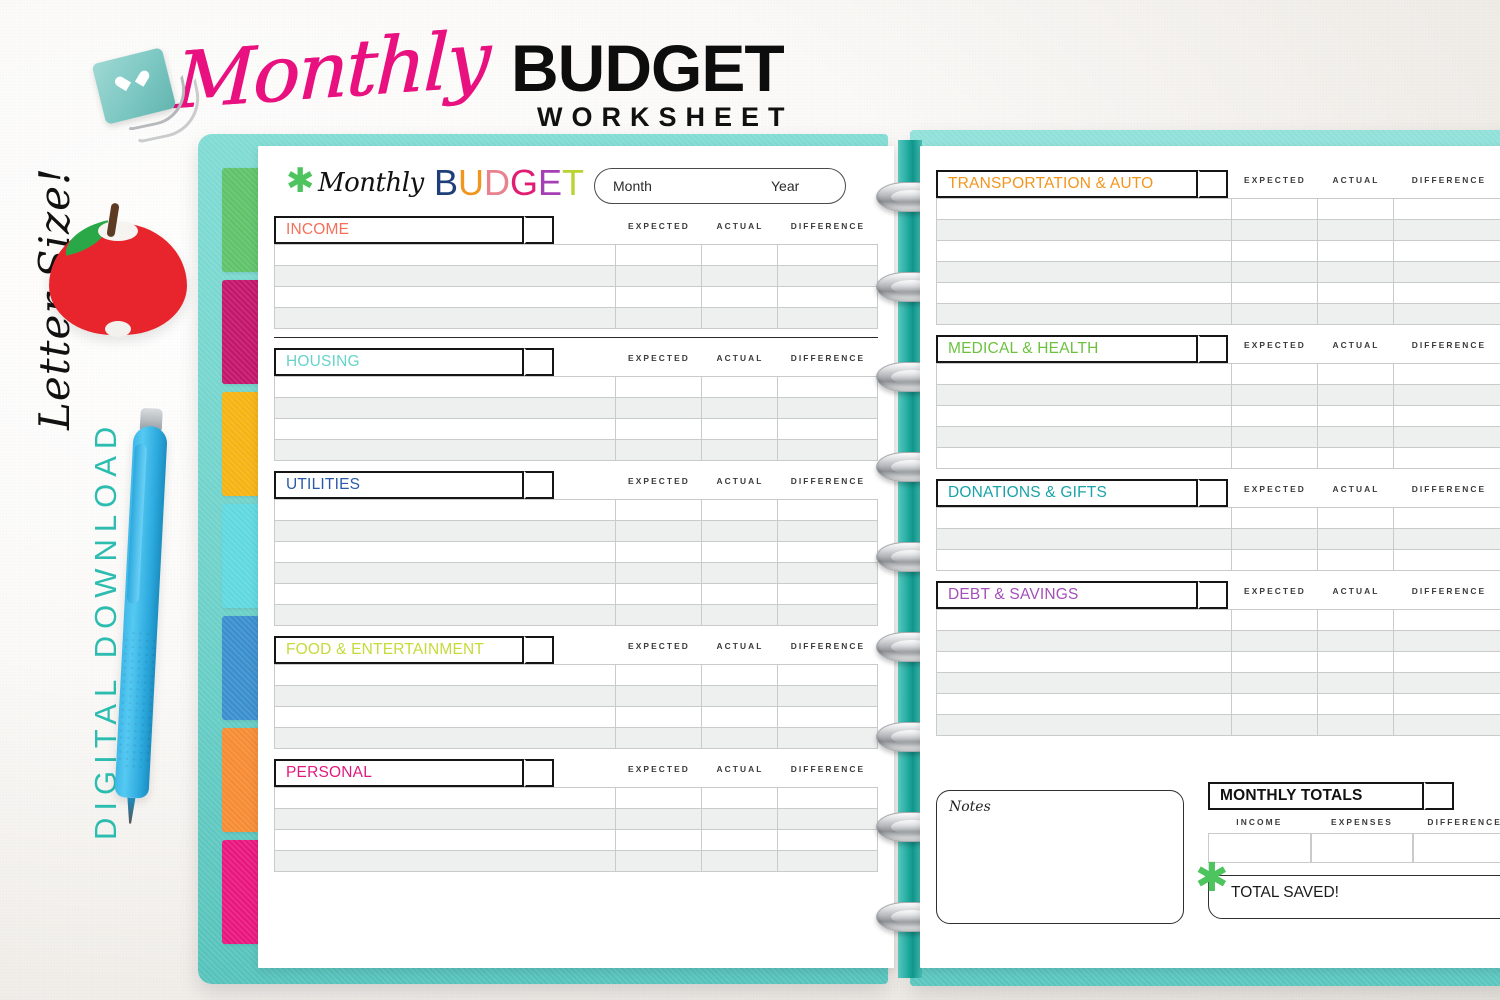 This screenshot has height=1000, width=1500. What do you see at coordinates (1060, 857) in the screenshot?
I see `notes-box: Notes` at bounding box center [1060, 857].